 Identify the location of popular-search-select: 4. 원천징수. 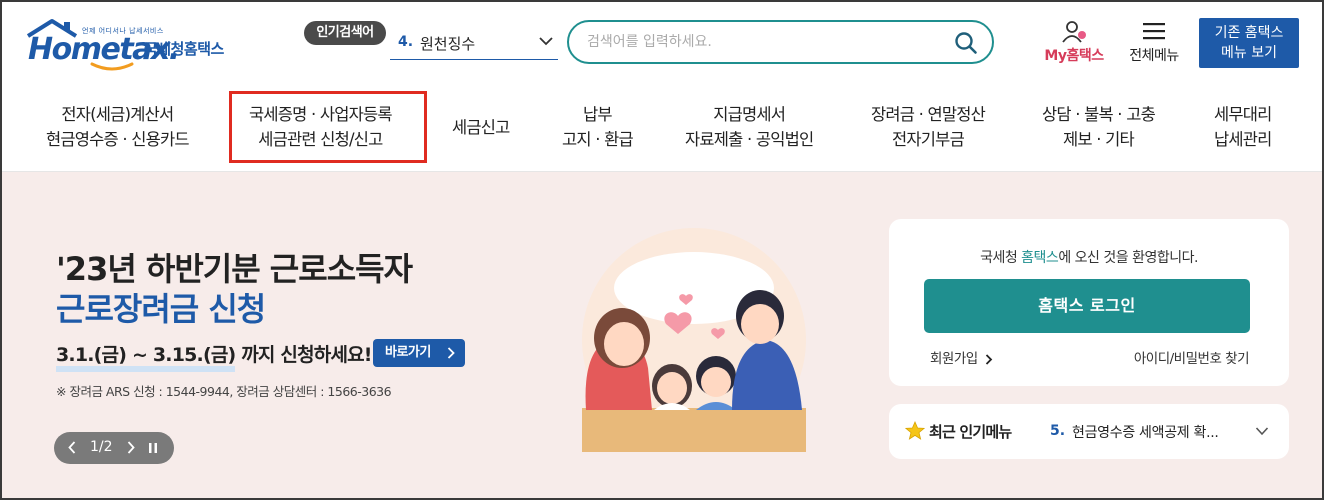
(474, 43).